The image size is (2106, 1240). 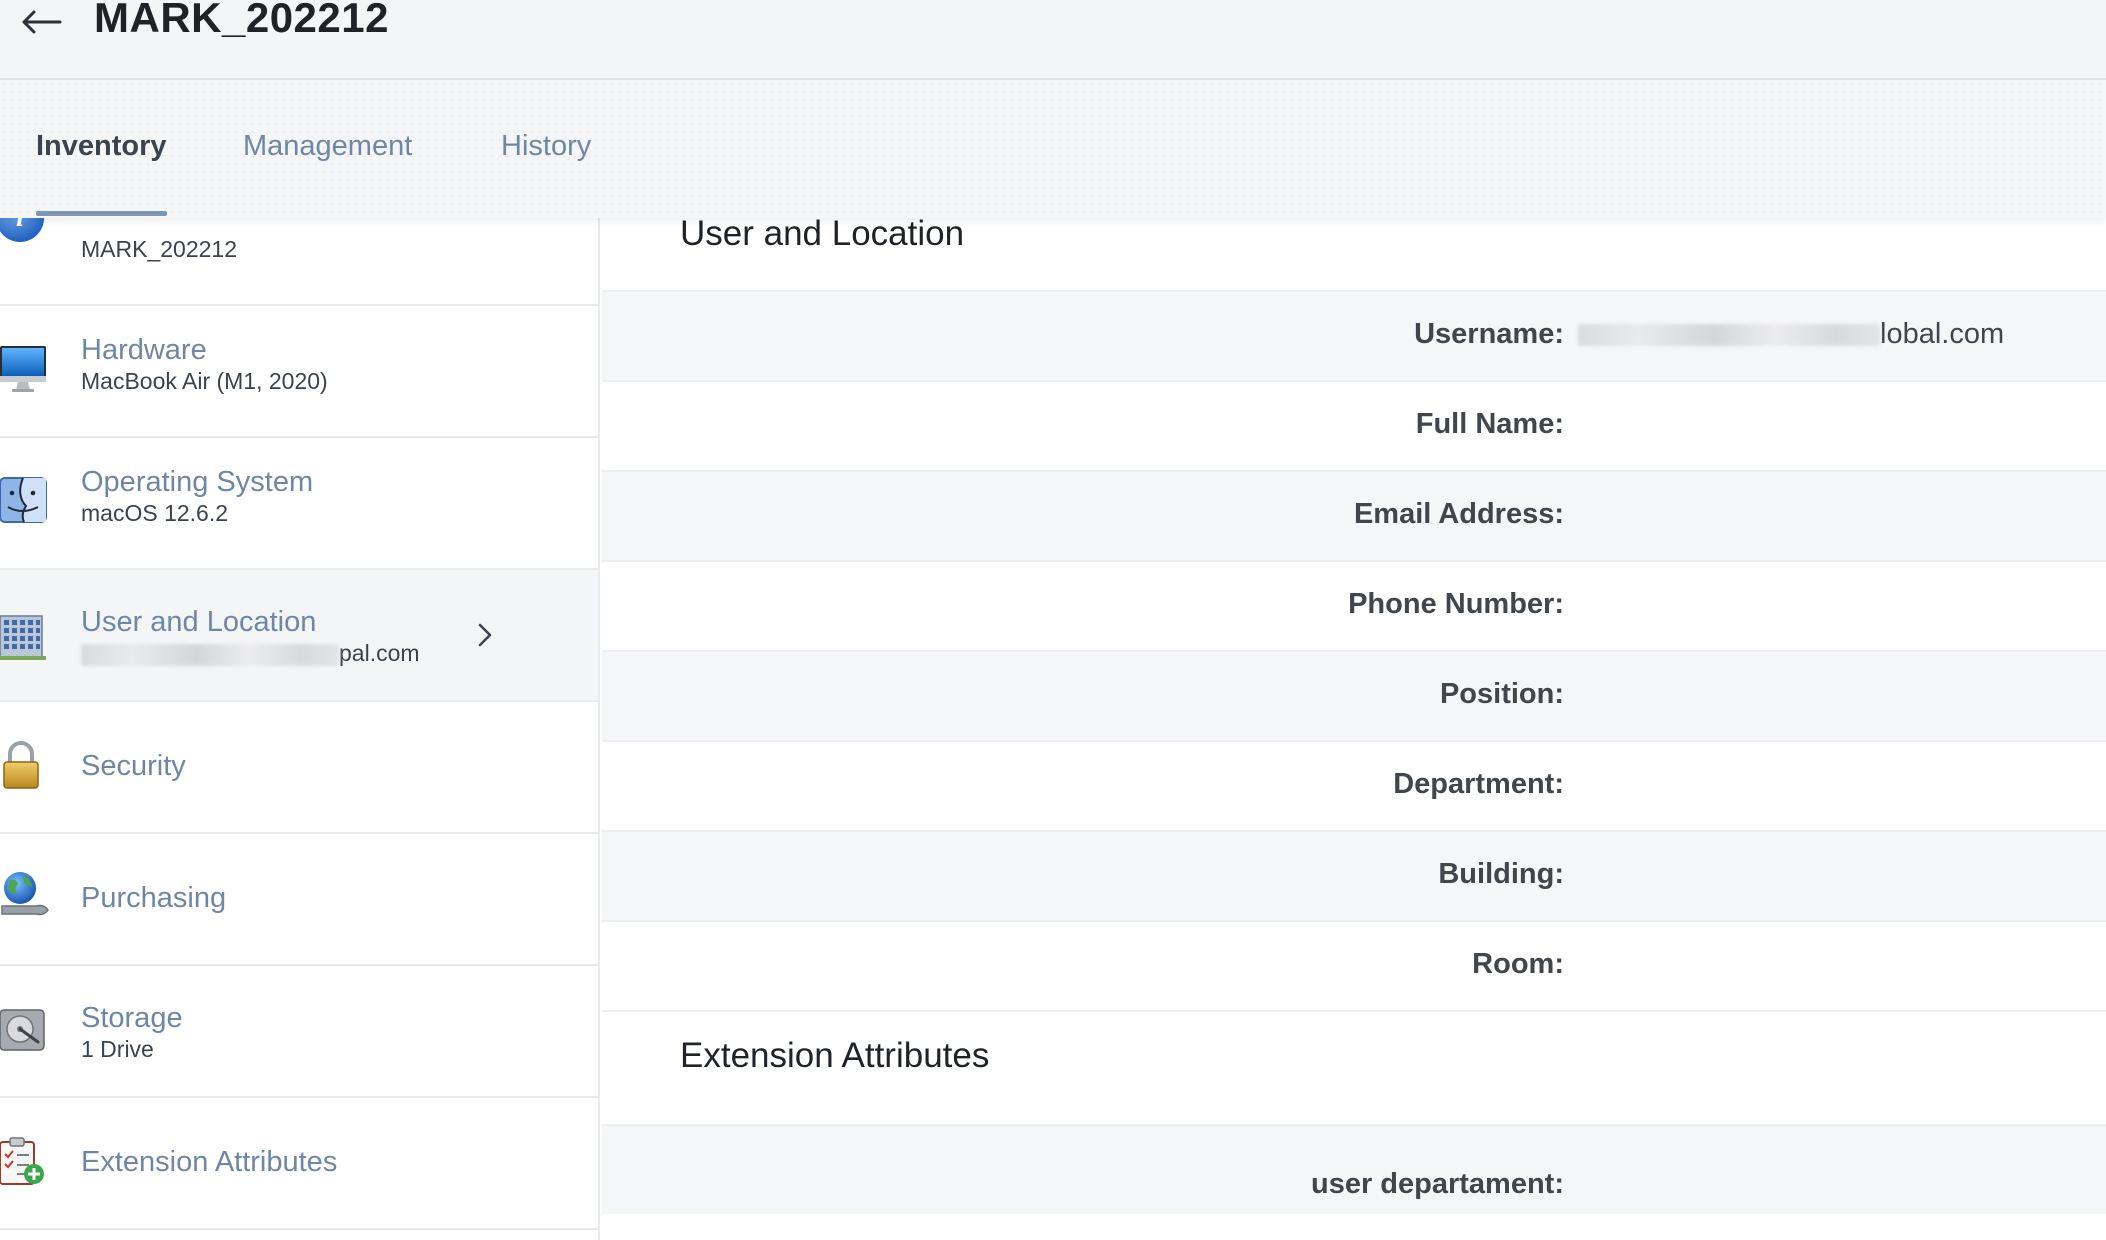 I want to click on sidebar-item-sub: pal.com, so click(x=250, y=653).